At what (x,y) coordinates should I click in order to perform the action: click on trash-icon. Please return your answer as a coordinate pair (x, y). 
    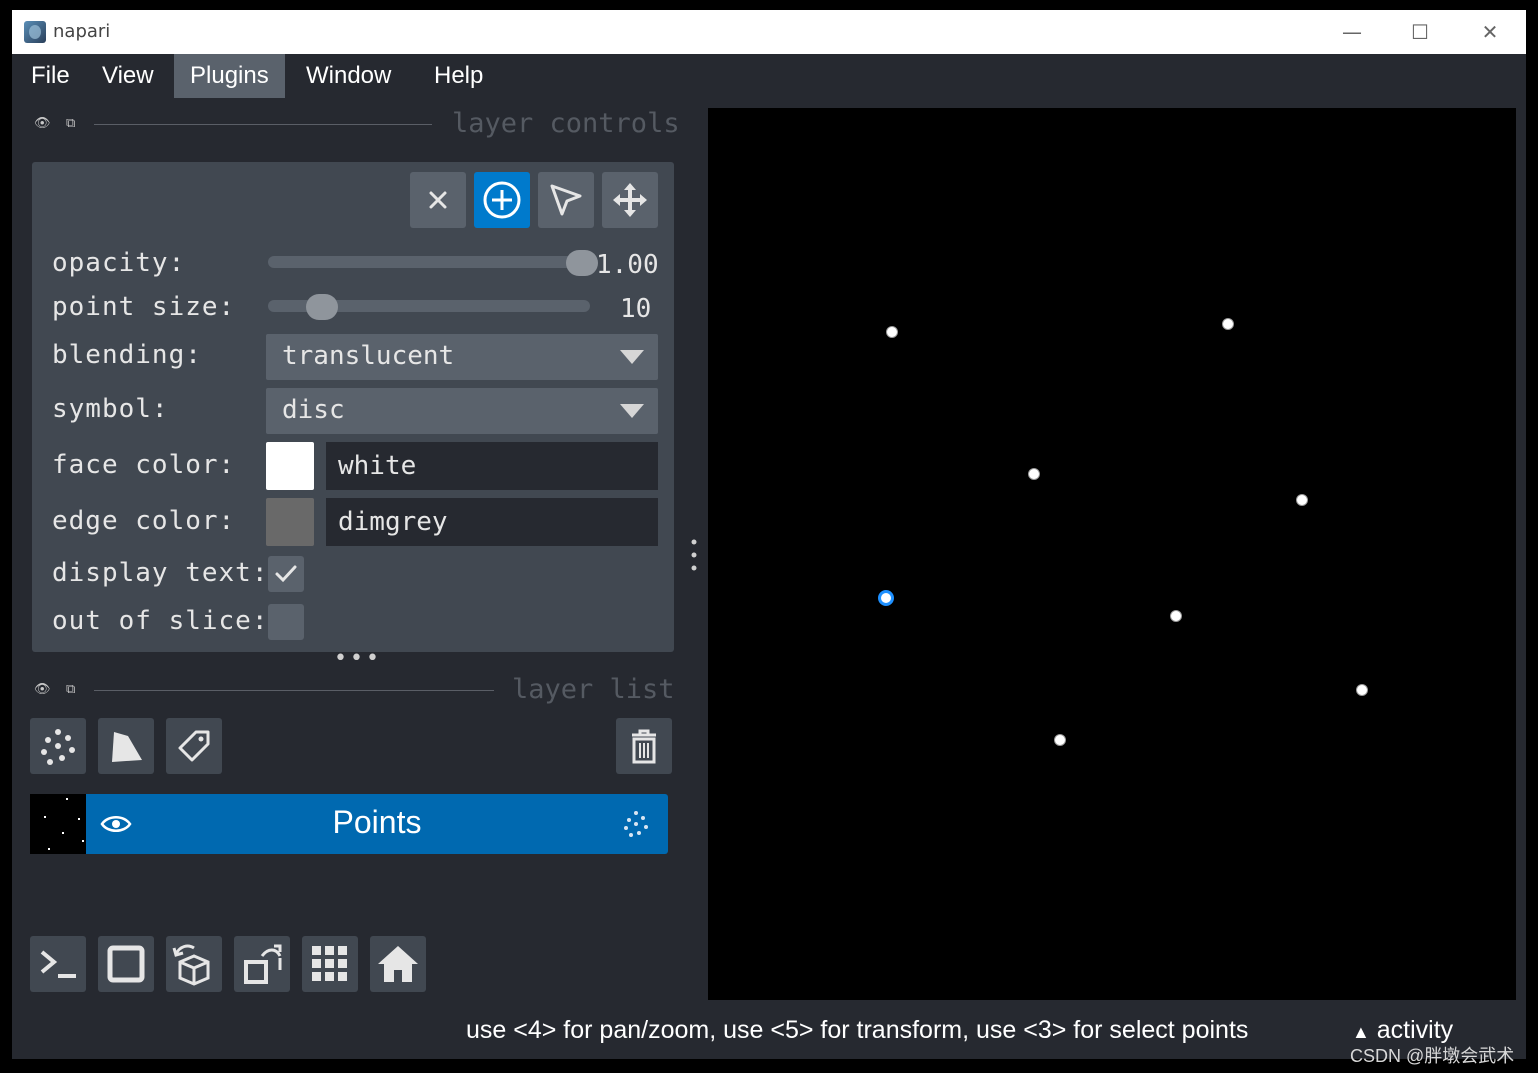
    Looking at the image, I should click on (644, 746).